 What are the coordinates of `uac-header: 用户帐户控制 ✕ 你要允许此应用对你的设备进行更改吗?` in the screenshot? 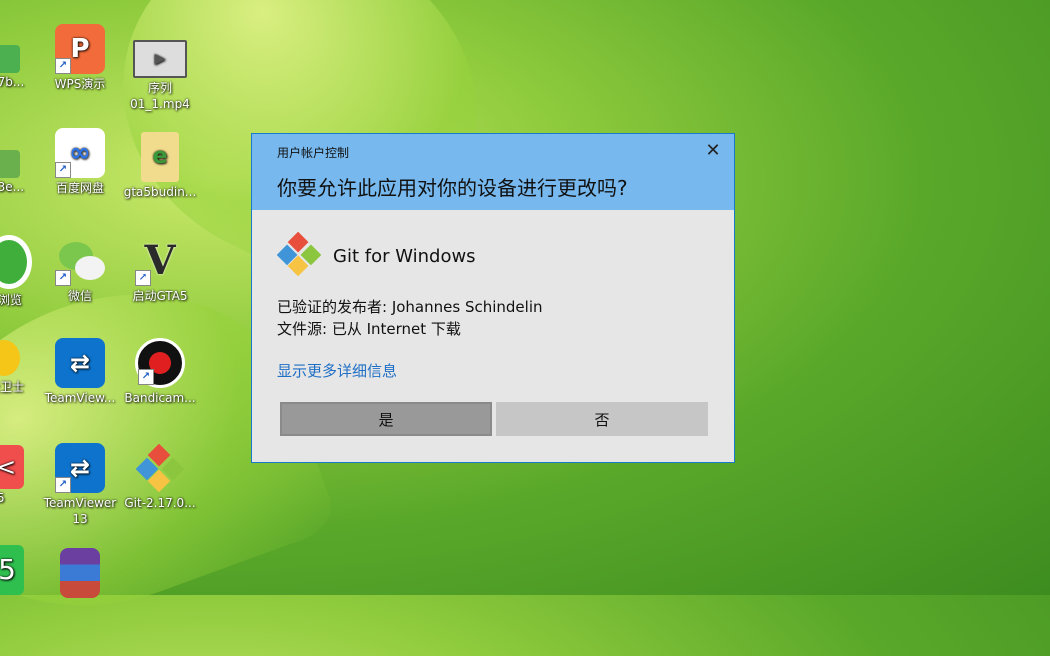 It's located at (493, 172).